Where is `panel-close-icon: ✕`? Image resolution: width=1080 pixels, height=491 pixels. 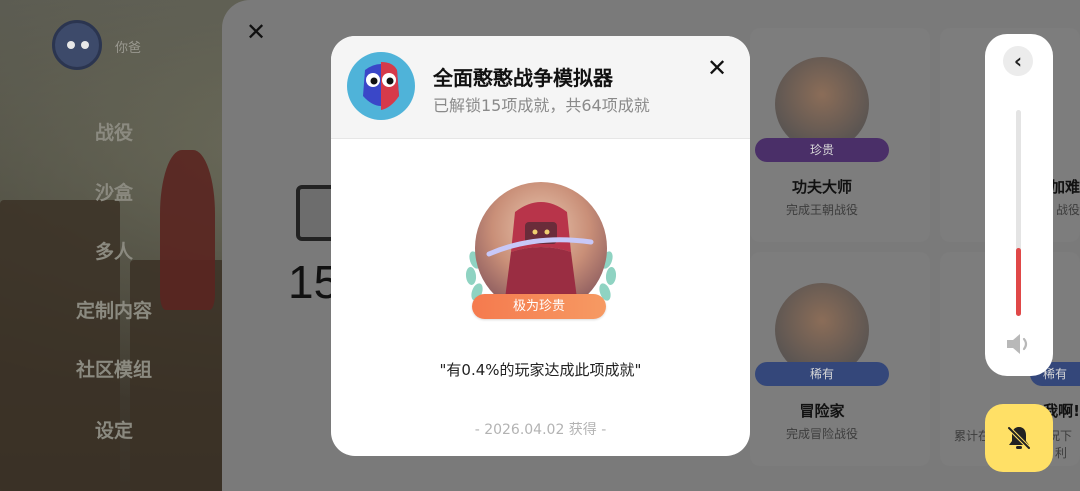 panel-close-icon: ✕ is located at coordinates (256, 32).